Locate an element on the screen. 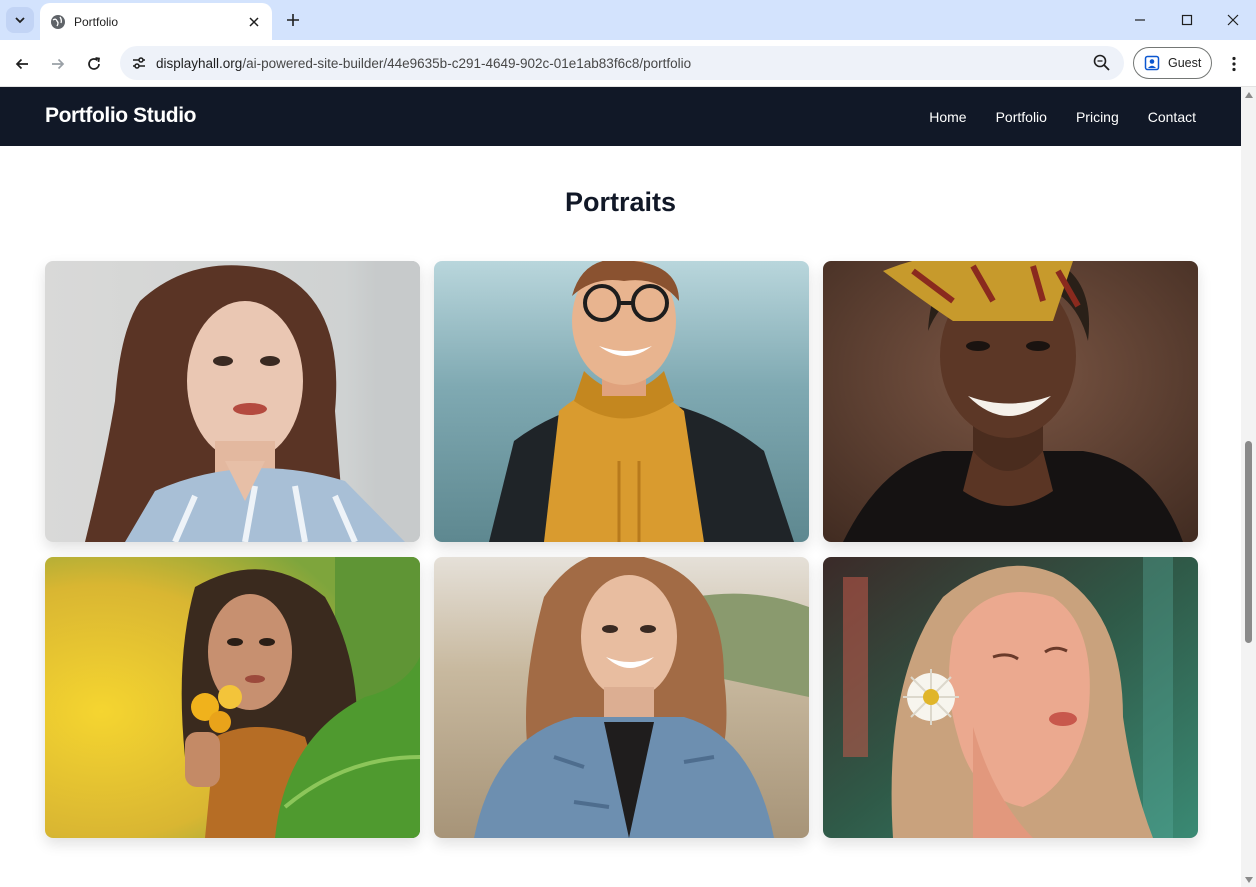 This screenshot has width=1256, height=887. forward-button is located at coordinates (58, 64).